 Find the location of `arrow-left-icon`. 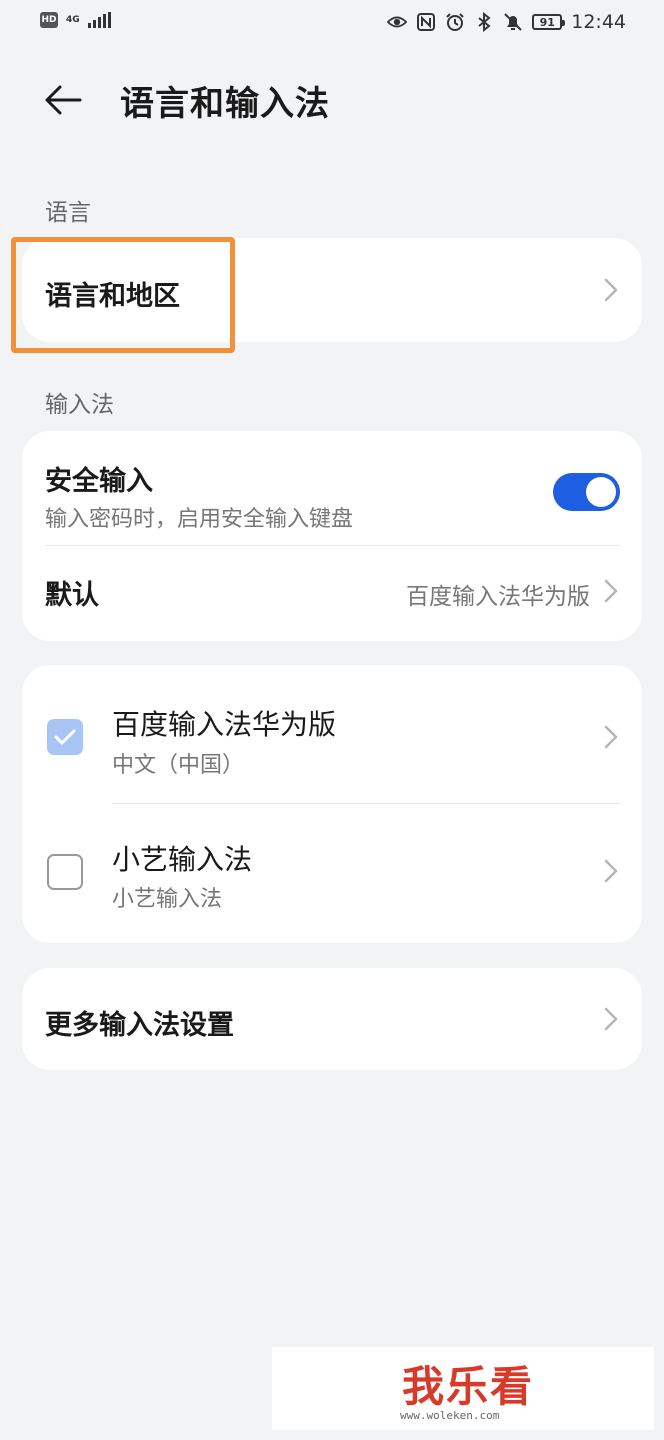

arrow-left-icon is located at coordinates (63, 100).